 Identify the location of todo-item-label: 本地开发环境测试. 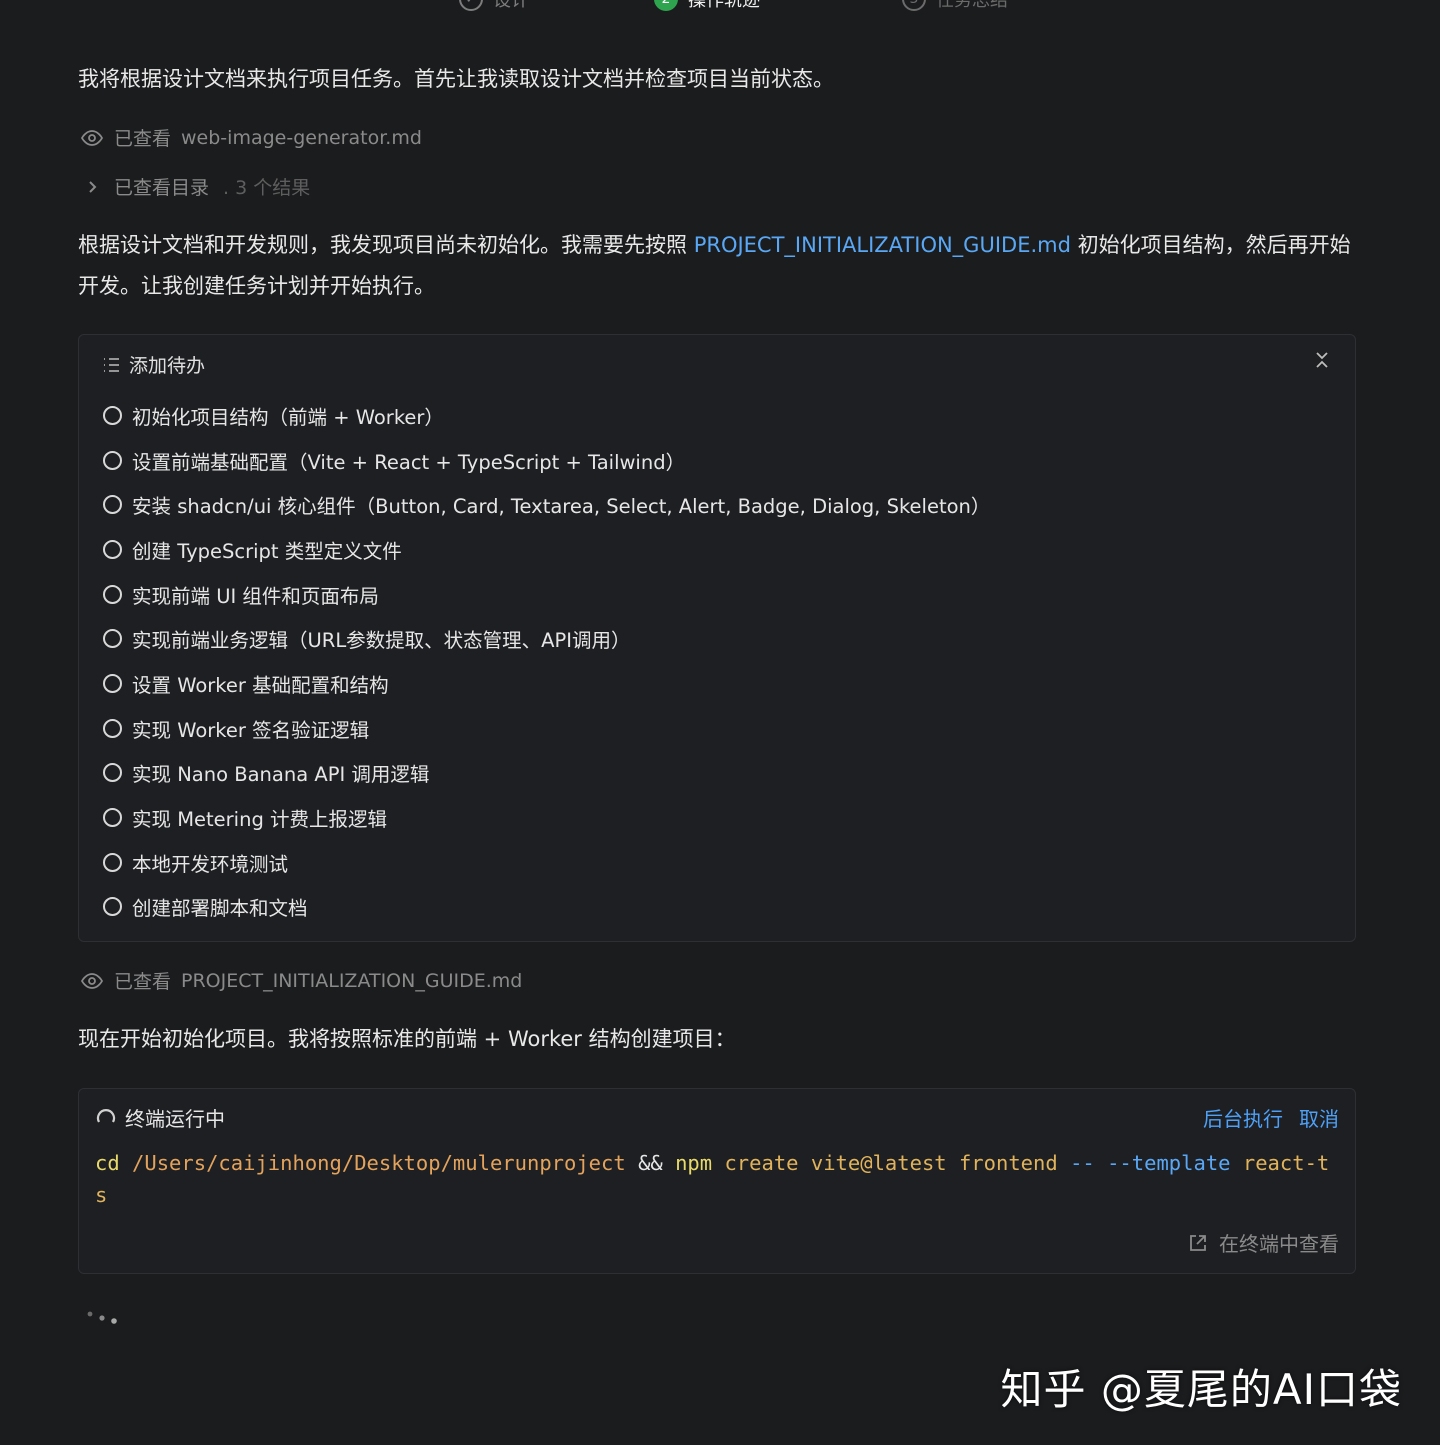
(210, 864).